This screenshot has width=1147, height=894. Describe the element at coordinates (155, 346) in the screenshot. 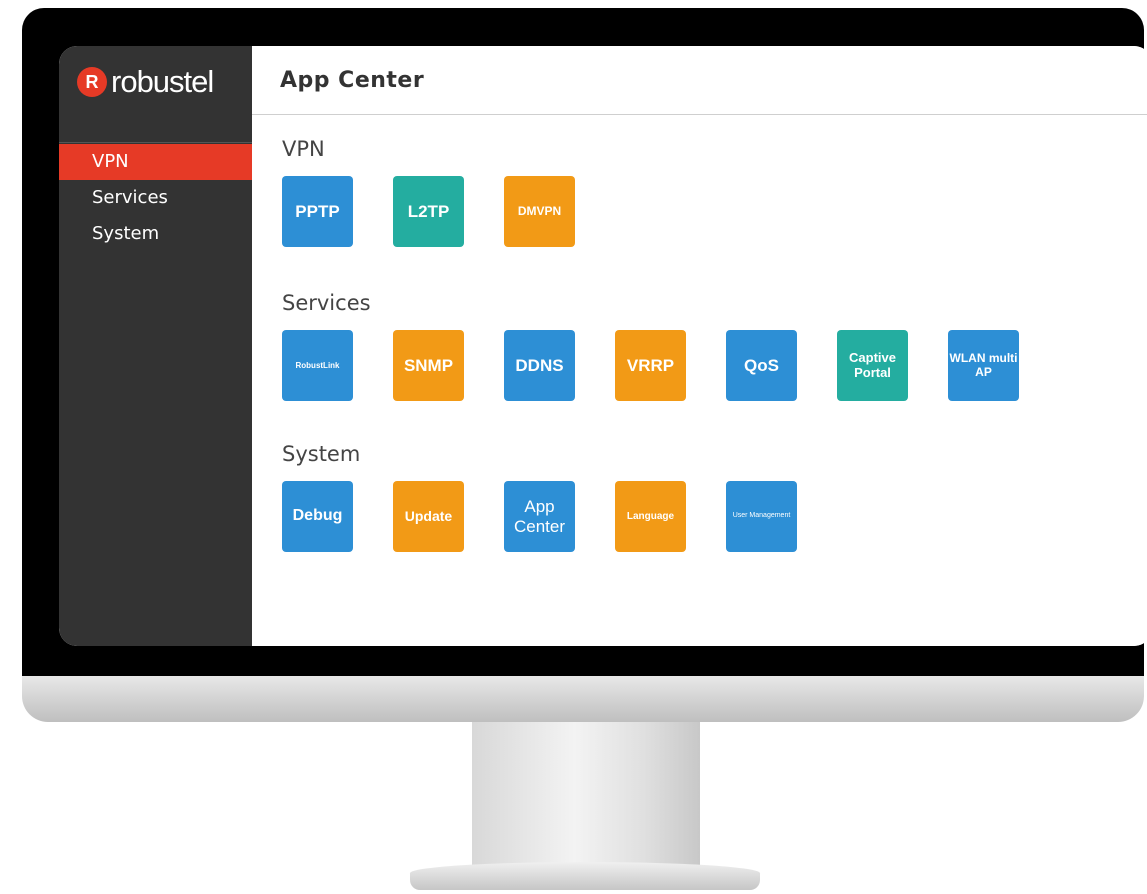

I see `sidebar: R robustel VPN Services System` at that location.